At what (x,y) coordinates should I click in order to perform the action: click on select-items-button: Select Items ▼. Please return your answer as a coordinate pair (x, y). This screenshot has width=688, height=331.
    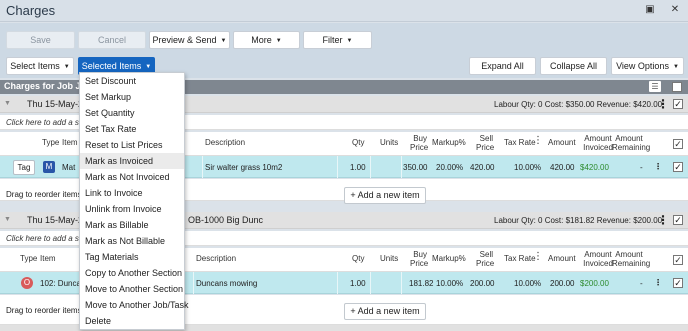
    Looking at the image, I should click on (40, 66).